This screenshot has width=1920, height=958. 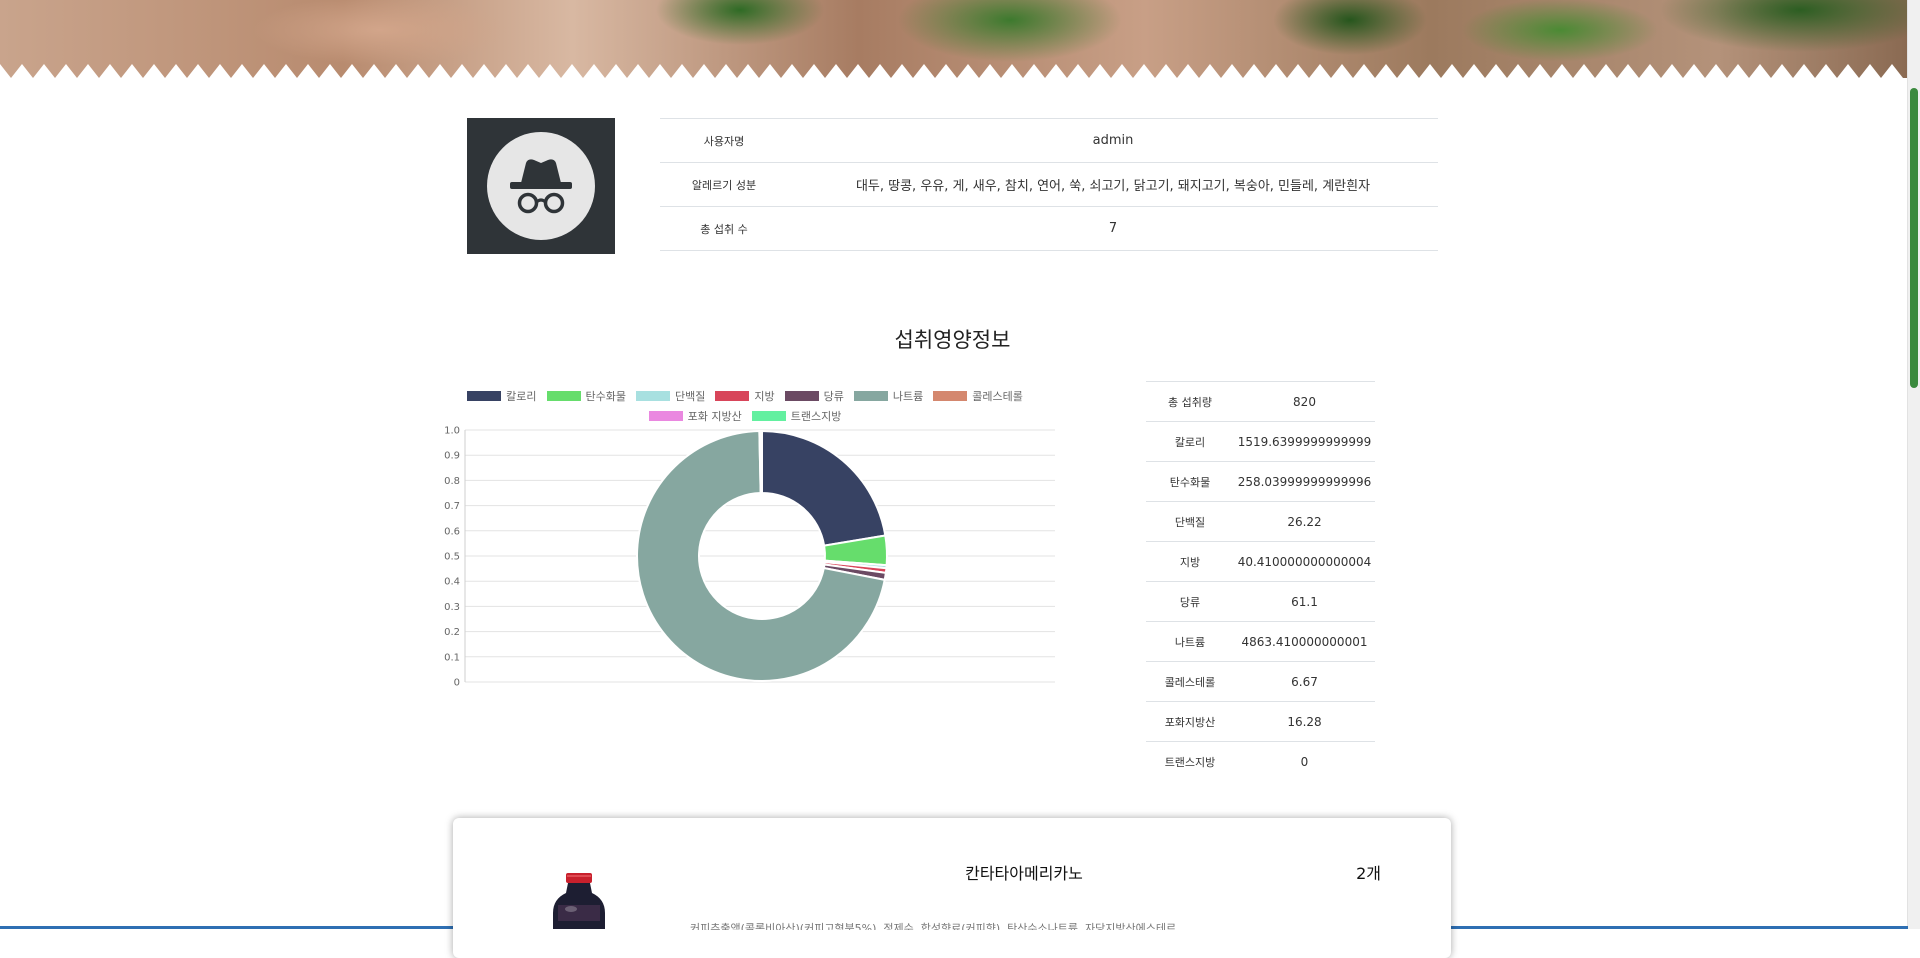 I want to click on legend-item: 지방, so click(x=745, y=396).